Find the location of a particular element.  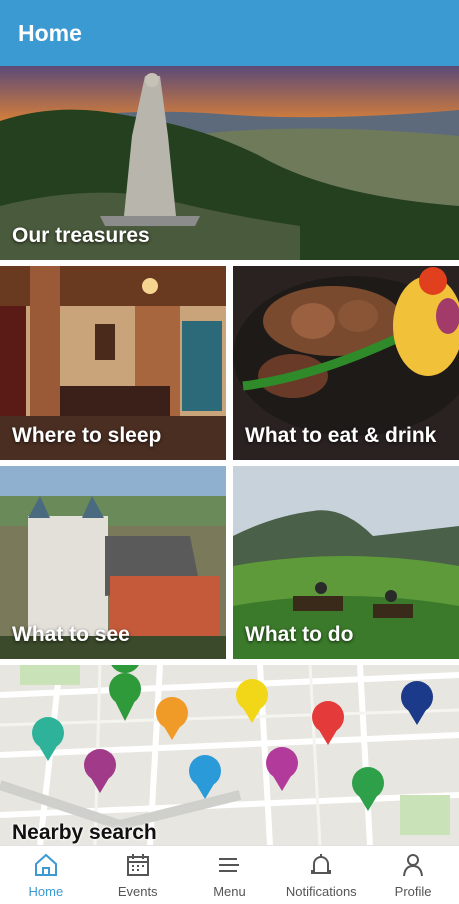

app-bar: Home is located at coordinates (229, 33).